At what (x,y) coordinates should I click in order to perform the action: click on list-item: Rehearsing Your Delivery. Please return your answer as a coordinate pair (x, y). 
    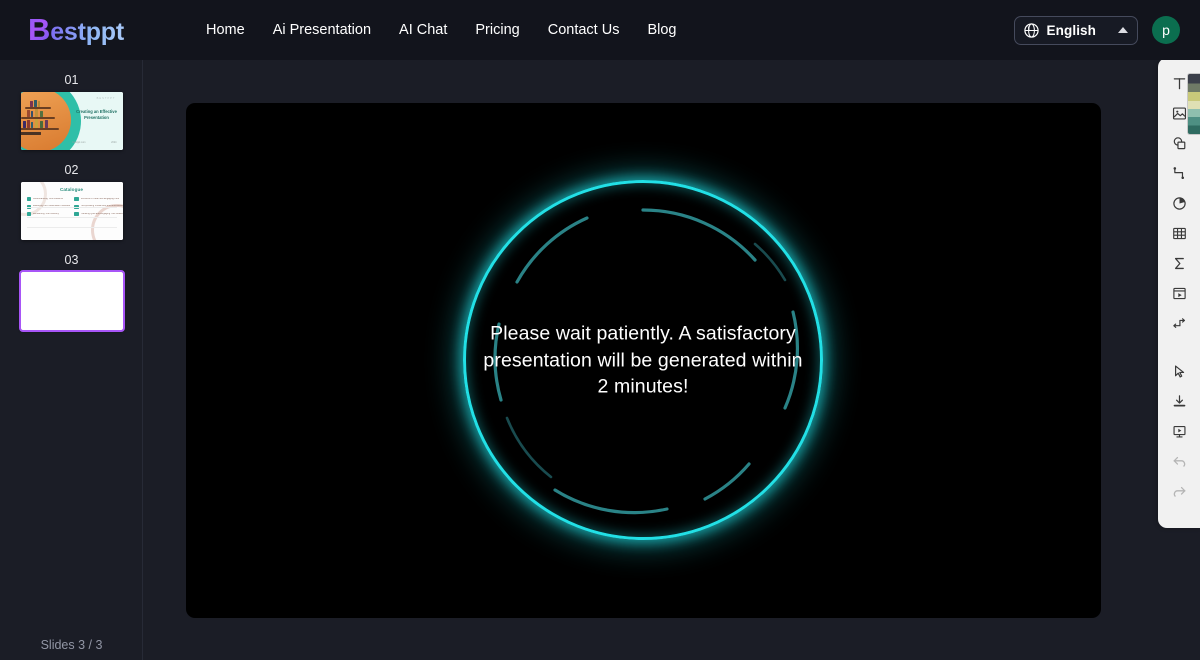
    Looking at the image, I should click on (48, 214).